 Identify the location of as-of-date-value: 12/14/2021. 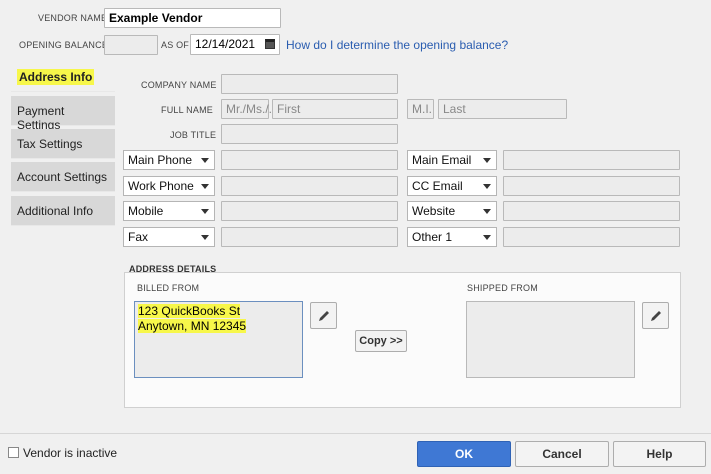
(225, 44).